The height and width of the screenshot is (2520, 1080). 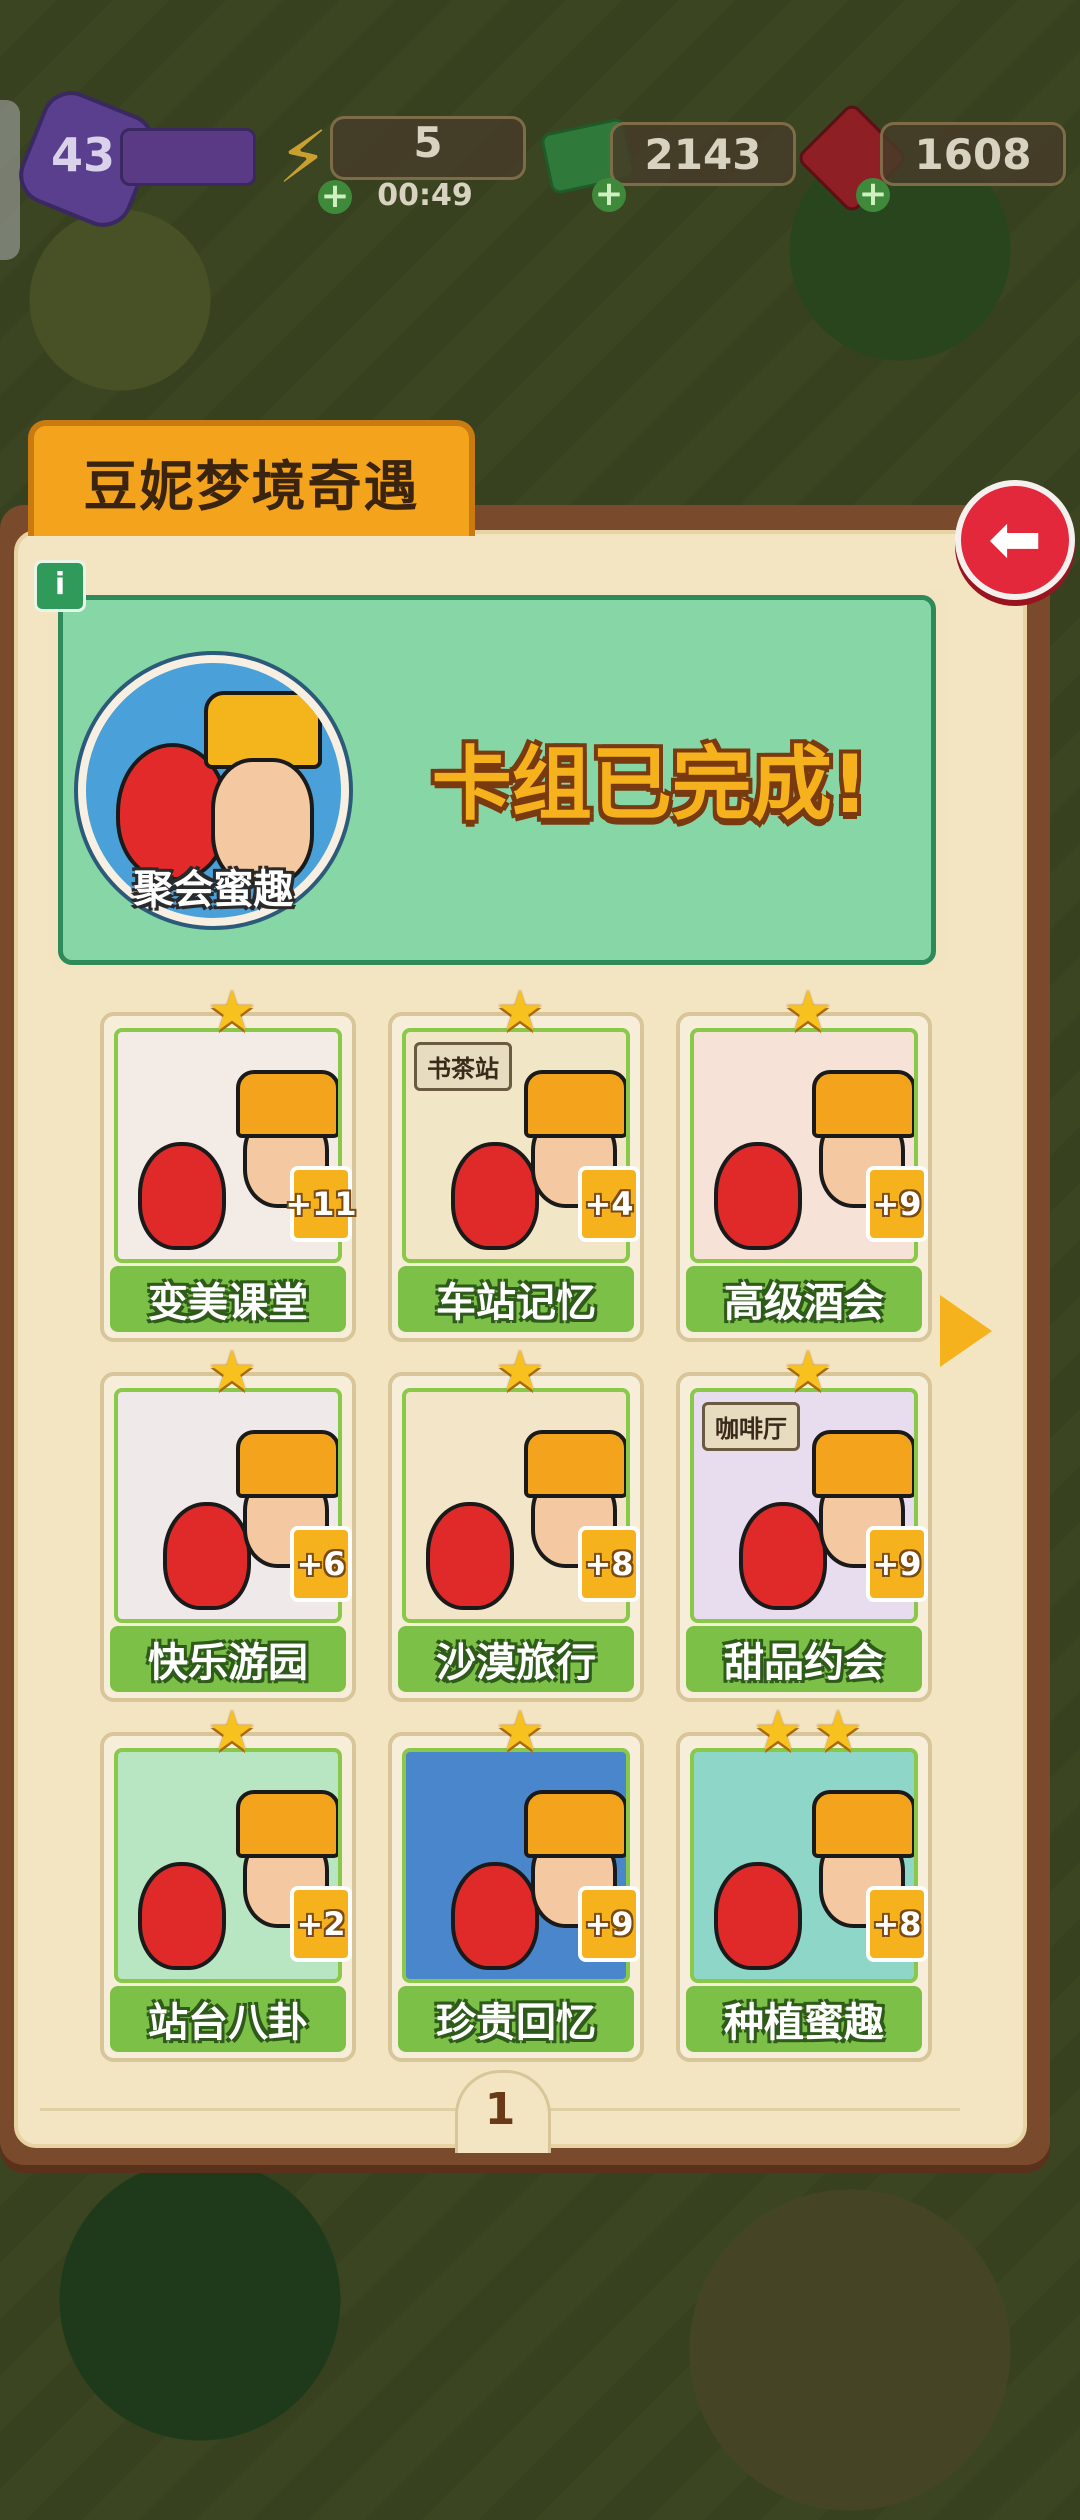 I want to click on card-count-badge: +11, so click(x=321, y=1204).